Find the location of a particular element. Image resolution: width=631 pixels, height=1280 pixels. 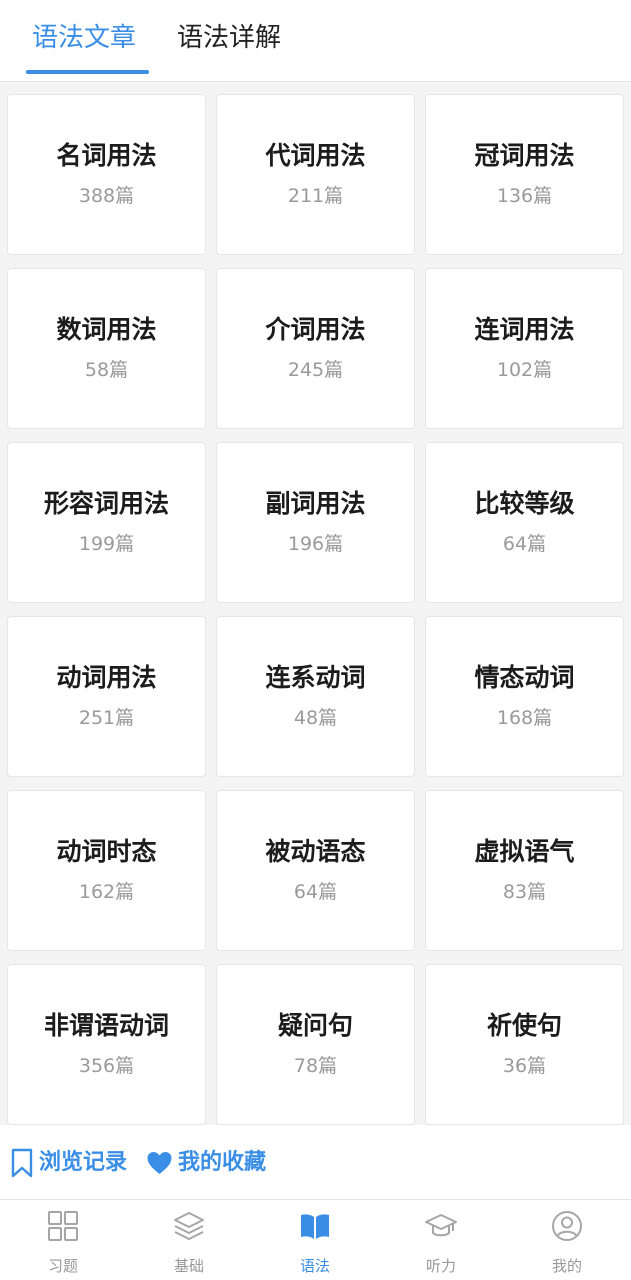

category-count: 58篇 is located at coordinates (106, 370).